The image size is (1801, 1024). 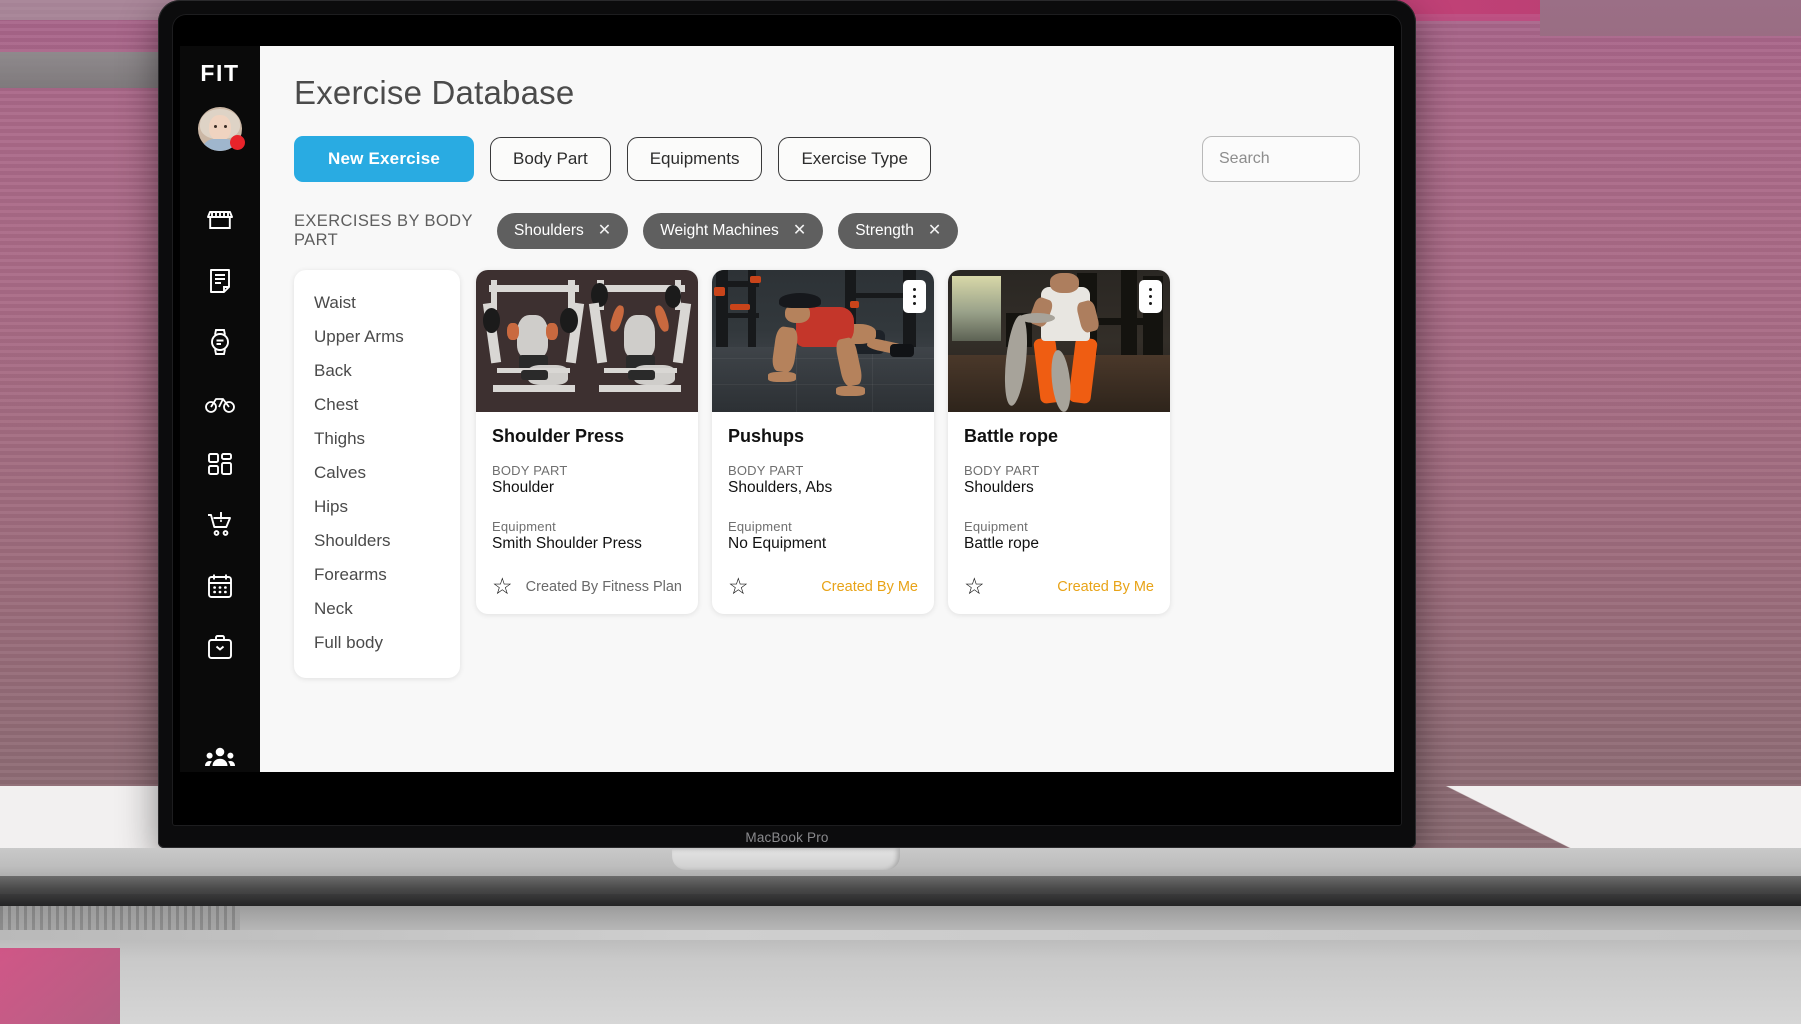 I want to click on list-item: Upper Arms, so click(x=377, y=337).